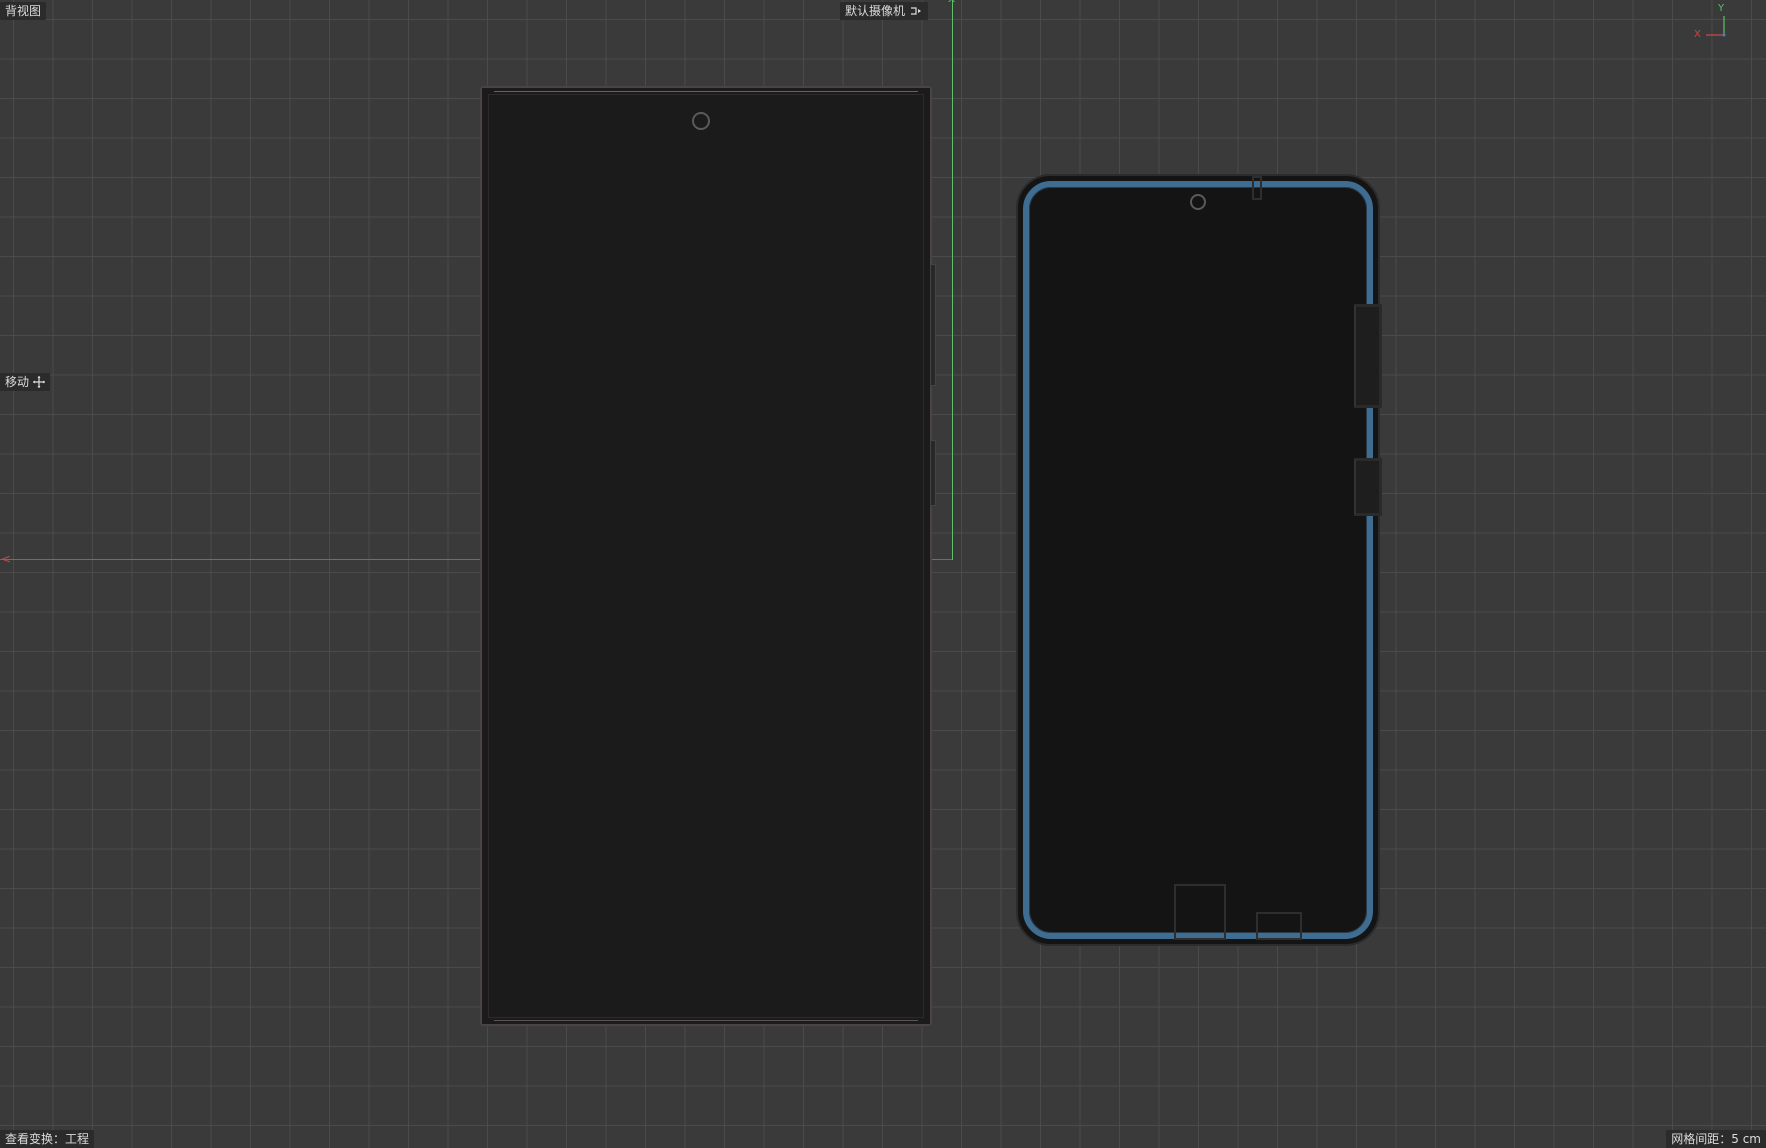  I want to click on phone-model-small-selected, so click(1199, 560).